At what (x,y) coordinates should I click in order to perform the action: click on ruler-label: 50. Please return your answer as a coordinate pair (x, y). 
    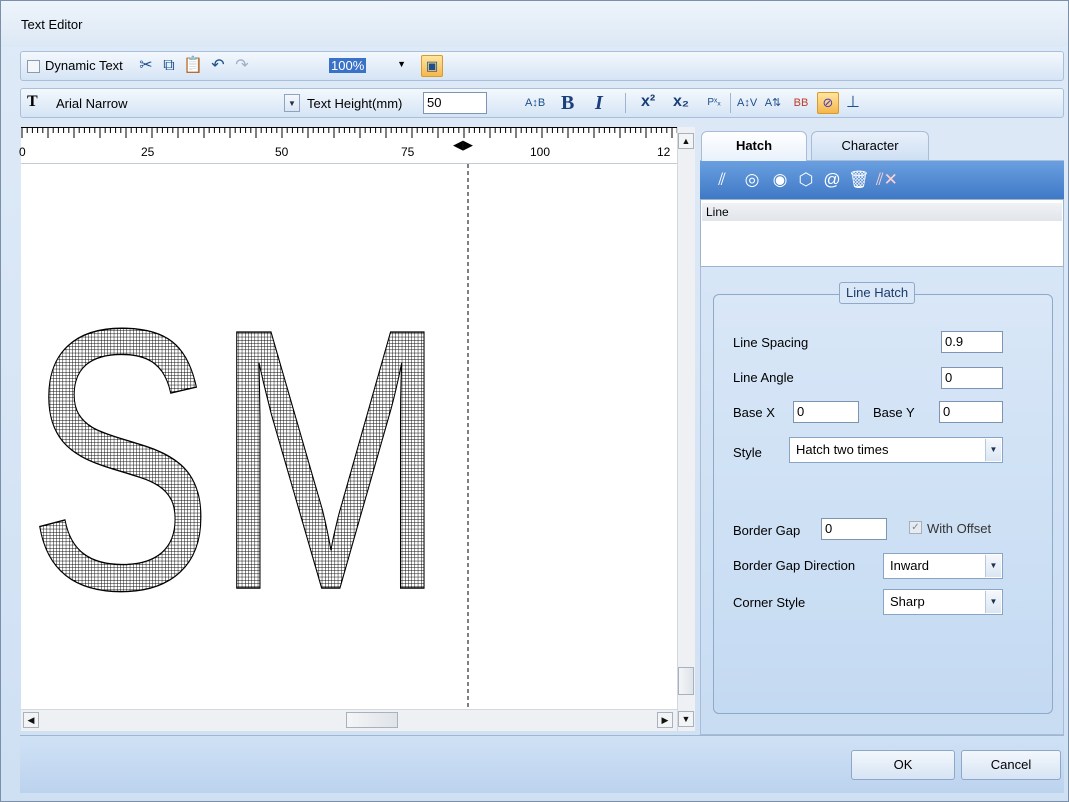
    Looking at the image, I should click on (282, 152).